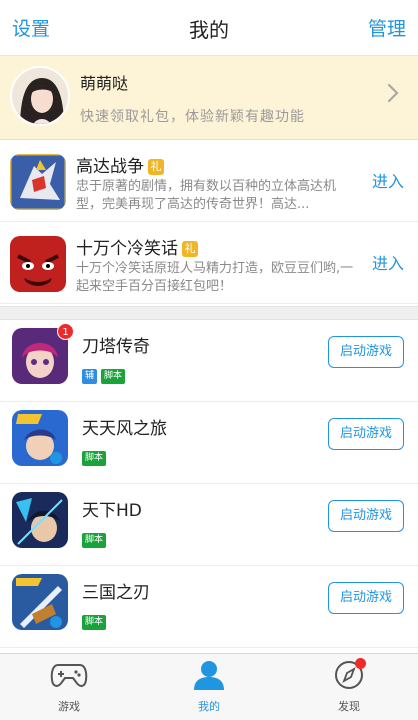 This screenshot has height=720, width=418. Describe the element at coordinates (360, 663) in the screenshot. I see `notification-dot` at that location.